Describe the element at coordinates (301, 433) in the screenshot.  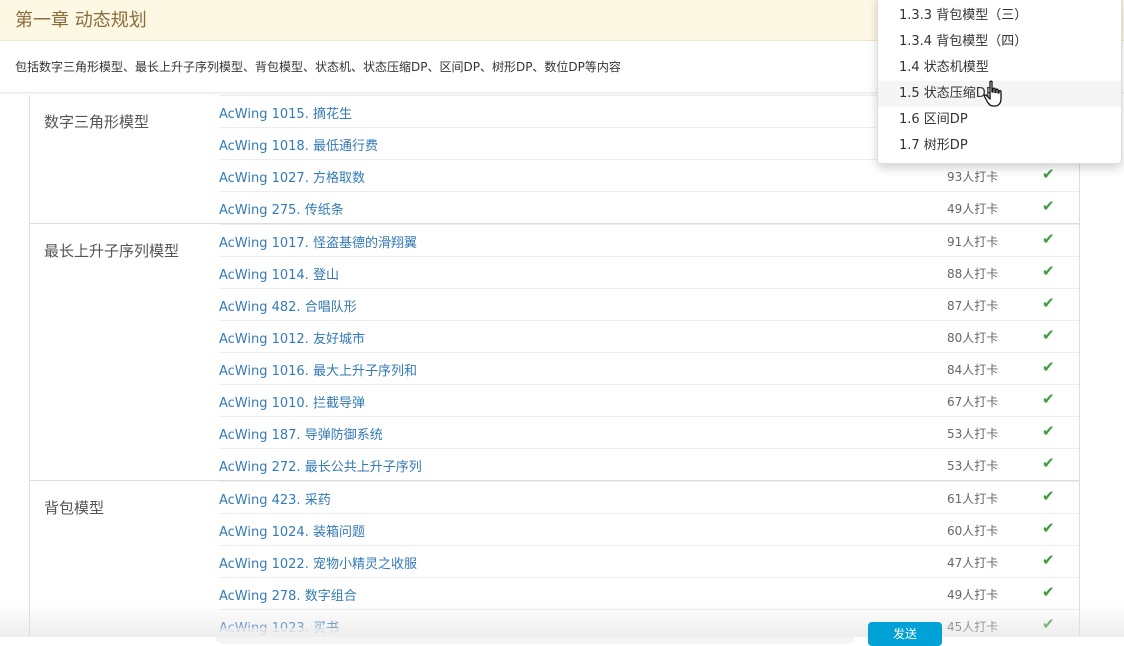
I see `problem-link: AcWing 187. 导弹防御系统` at that location.